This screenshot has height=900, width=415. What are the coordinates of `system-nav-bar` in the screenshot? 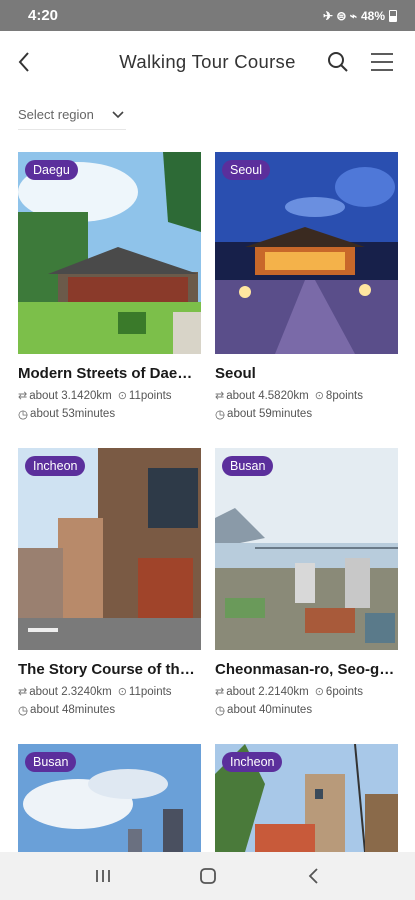 It's located at (207, 876).